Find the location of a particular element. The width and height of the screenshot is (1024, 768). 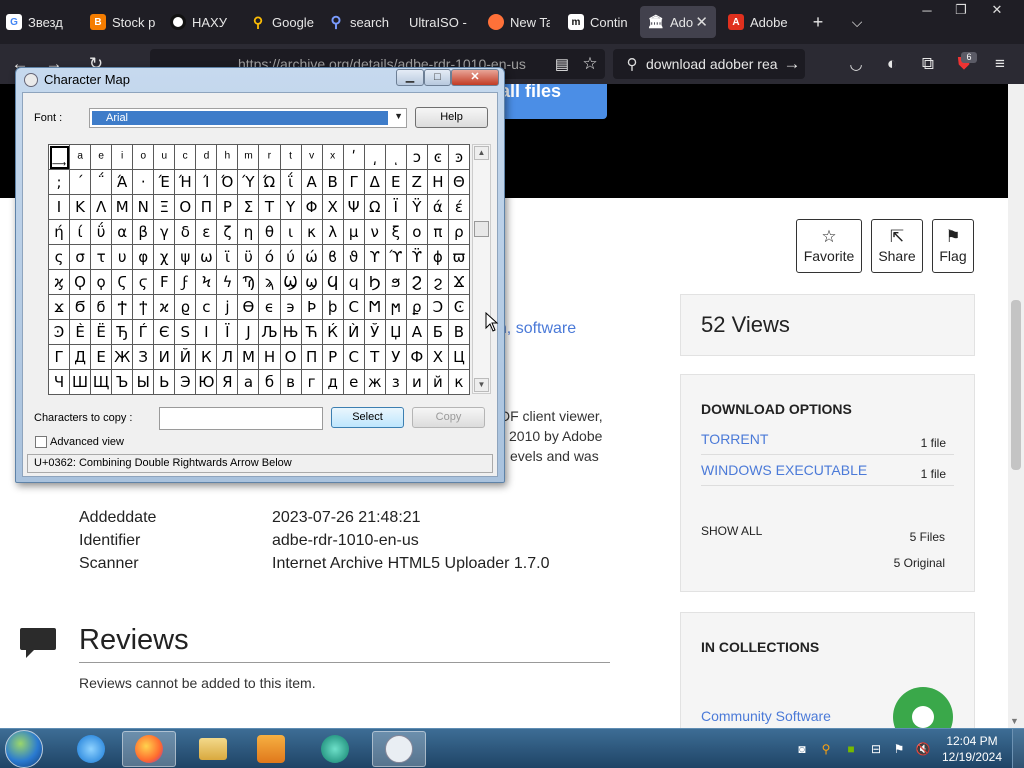

character-cell: Љ is located at coordinates (269, 332).